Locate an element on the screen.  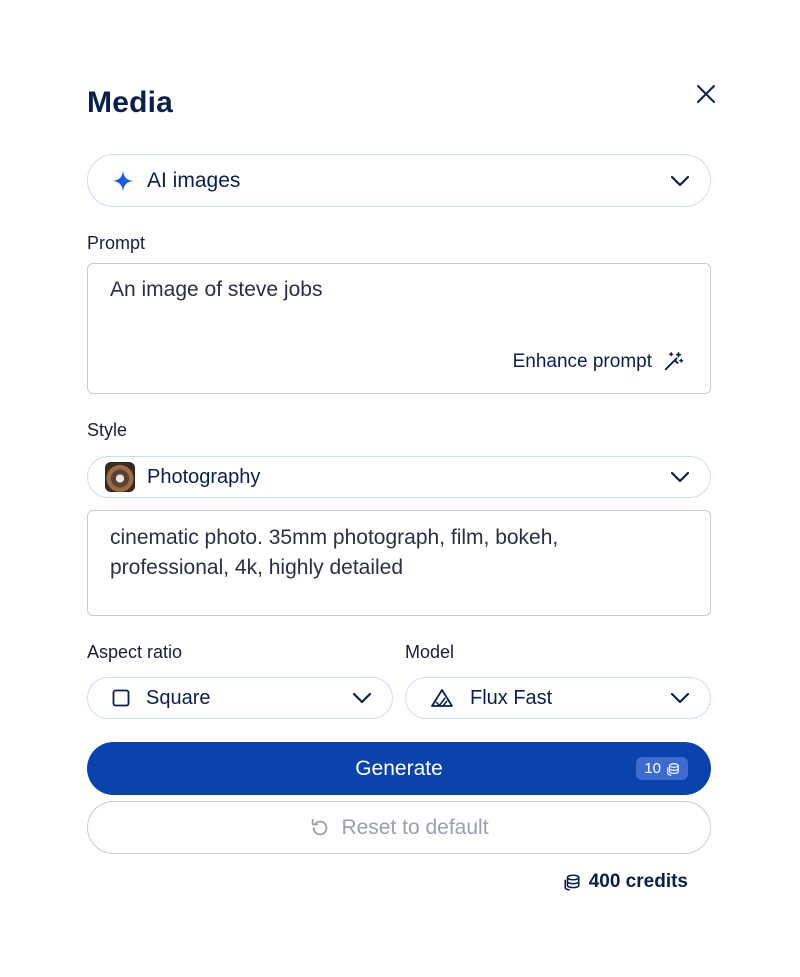
aspect-ratio-value: Square is located at coordinates (178, 697).